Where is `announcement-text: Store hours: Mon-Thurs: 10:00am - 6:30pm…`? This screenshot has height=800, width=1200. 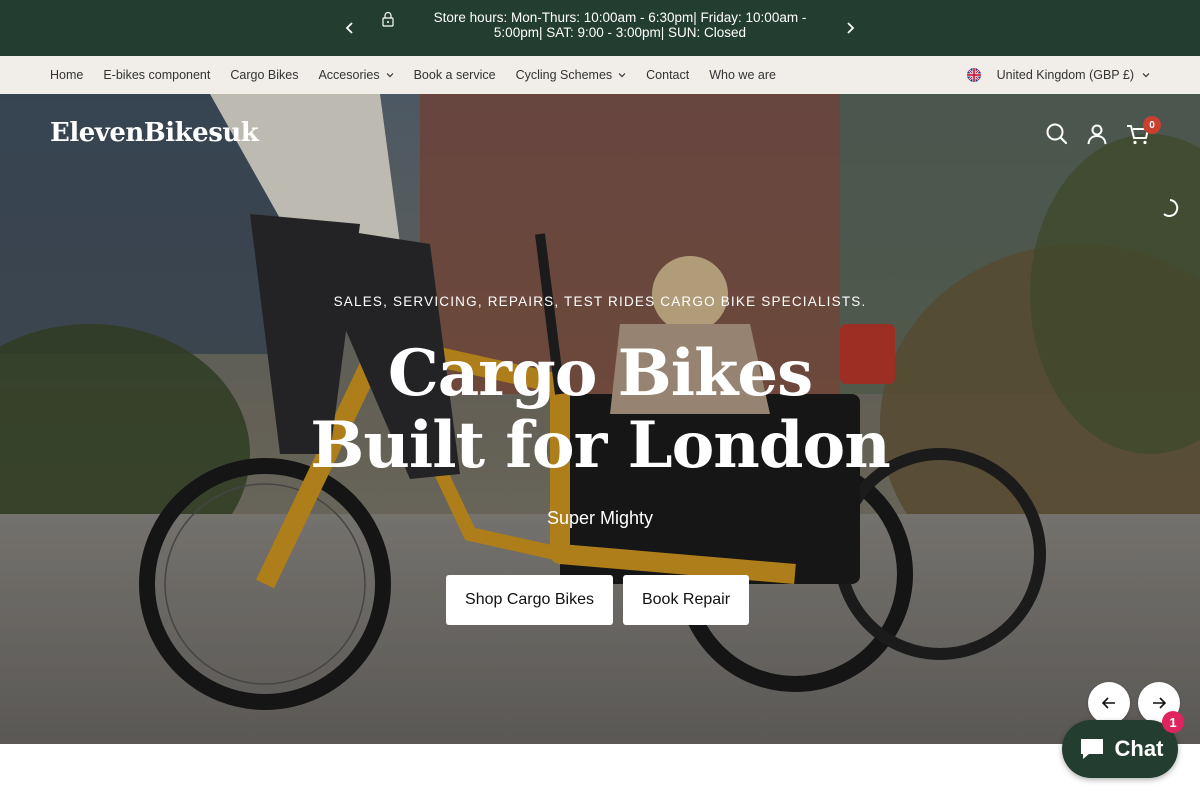
announcement-text: Store hours: Mon-Thurs: 10:00am - 6:30pm… is located at coordinates (620, 25).